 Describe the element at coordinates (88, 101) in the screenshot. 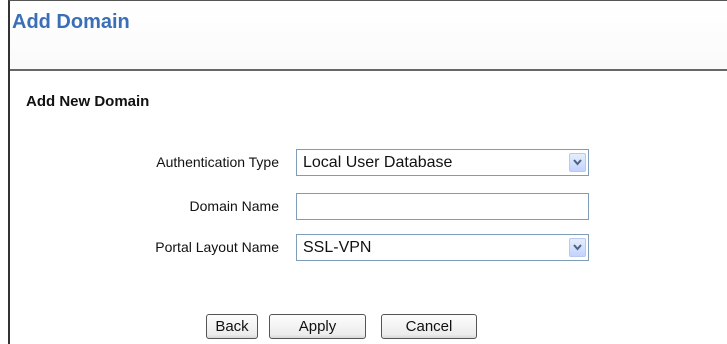

I see `section-title: Add New Domain` at that location.